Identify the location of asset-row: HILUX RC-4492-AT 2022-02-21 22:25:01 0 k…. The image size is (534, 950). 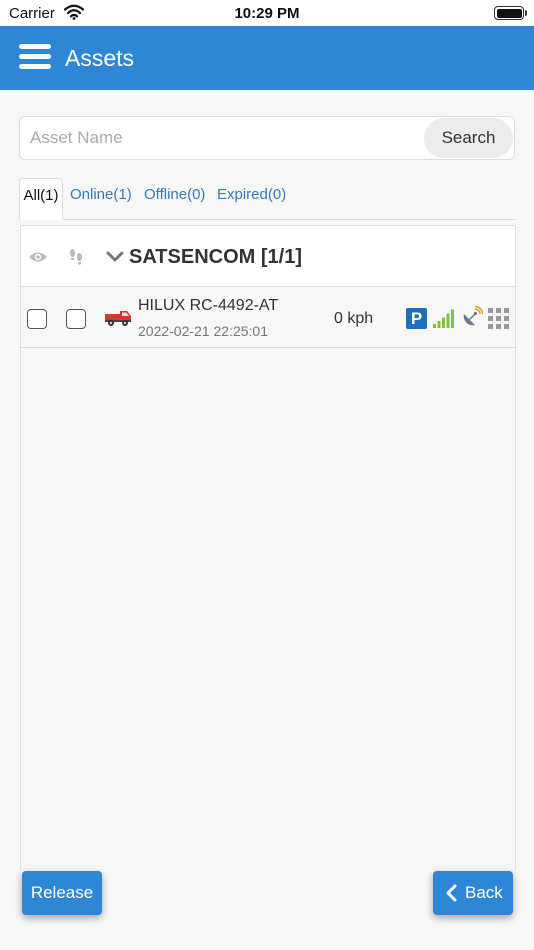
(268, 318).